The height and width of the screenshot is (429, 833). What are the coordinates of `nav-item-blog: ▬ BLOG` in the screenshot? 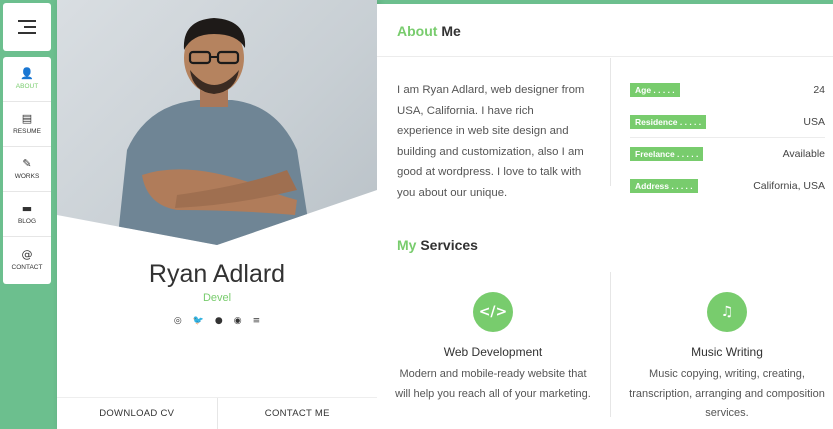 It's located at (27, 214).